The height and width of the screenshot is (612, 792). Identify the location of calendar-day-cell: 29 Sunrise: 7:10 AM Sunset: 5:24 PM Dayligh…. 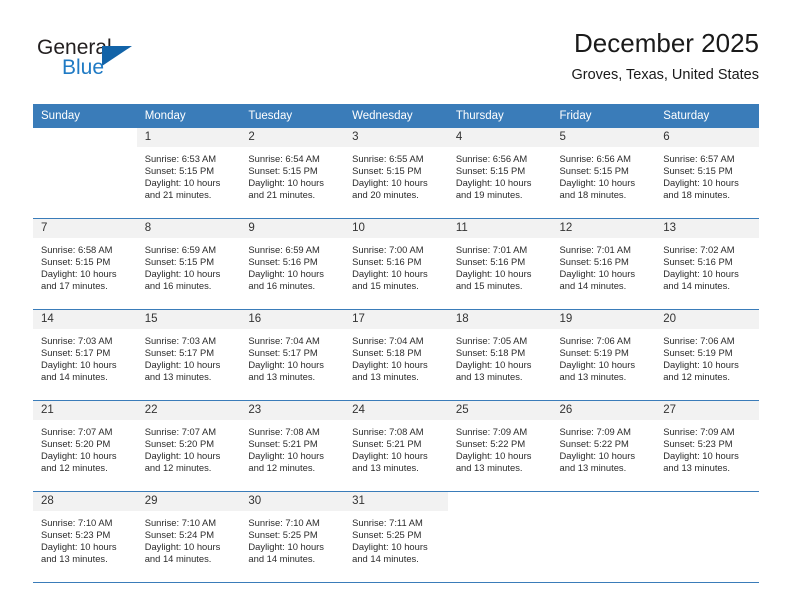
(188, 537).